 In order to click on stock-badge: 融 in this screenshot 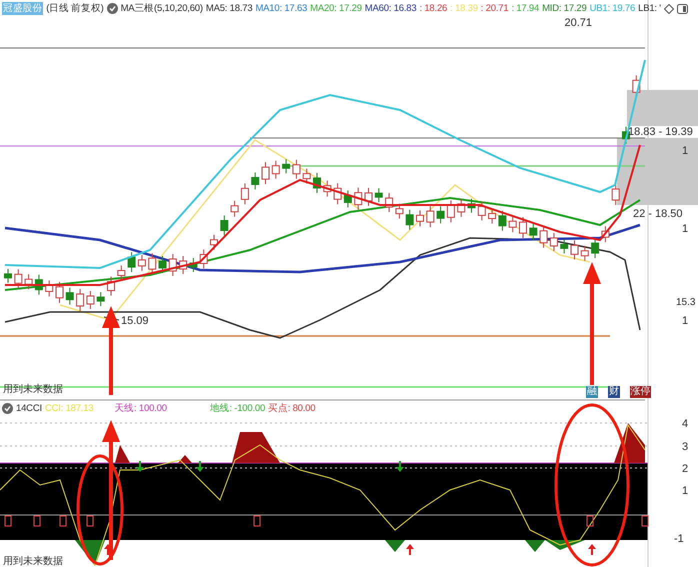, I will do `click(592, 392)`.